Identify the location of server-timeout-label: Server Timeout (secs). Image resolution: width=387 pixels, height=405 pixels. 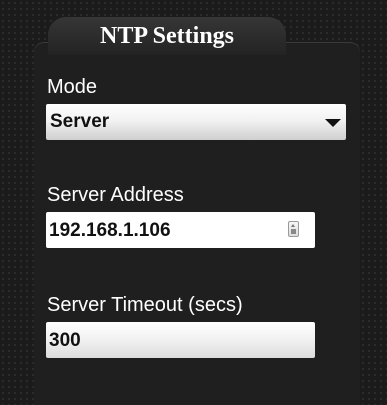
(145, 305).